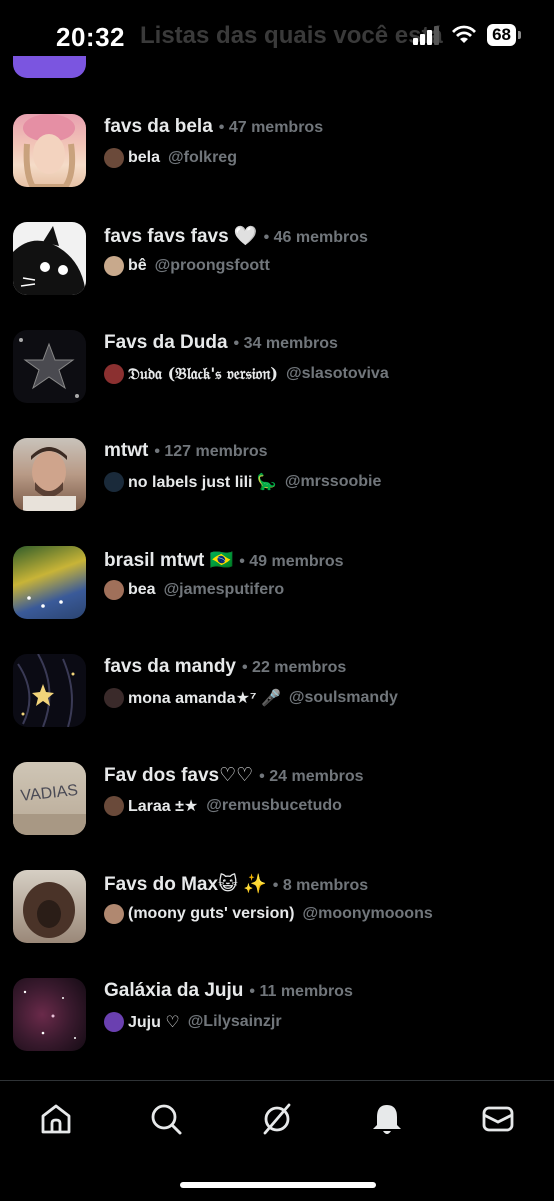 This screenshot has width=554, height=1201. What do you see at coordinates (169, 560) in the screenshot?
I see `list-name: brasil mtwt 🇧🇷` at bounding box center [169, 560].